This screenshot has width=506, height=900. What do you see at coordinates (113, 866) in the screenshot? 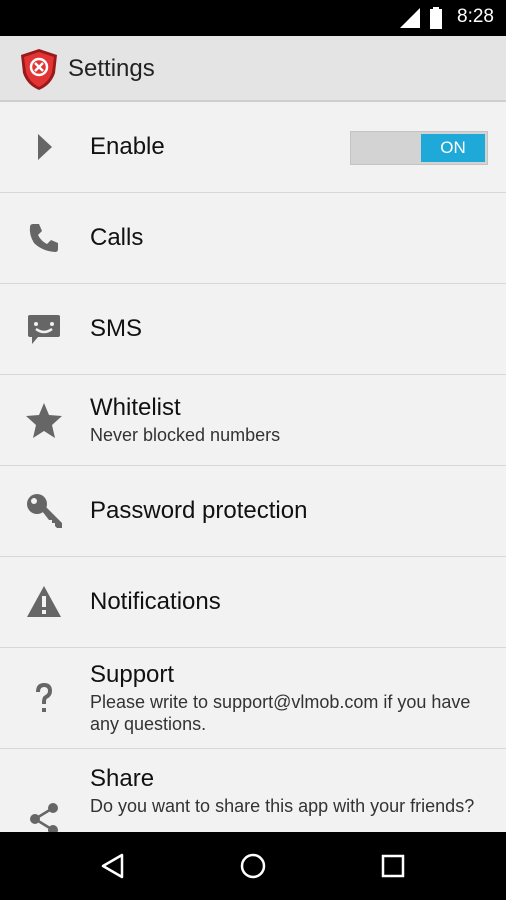
I see `back-icon` at bounding box center [113, 866].